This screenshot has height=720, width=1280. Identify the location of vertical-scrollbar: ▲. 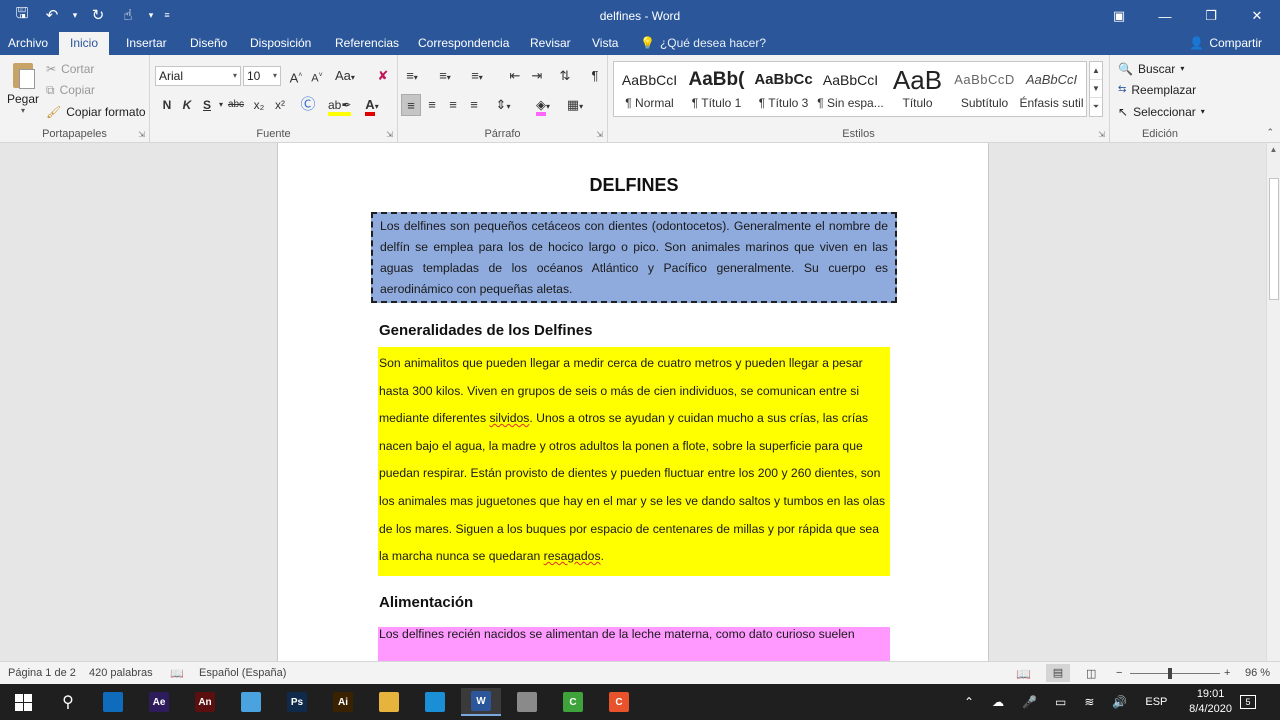
(1273, 402).